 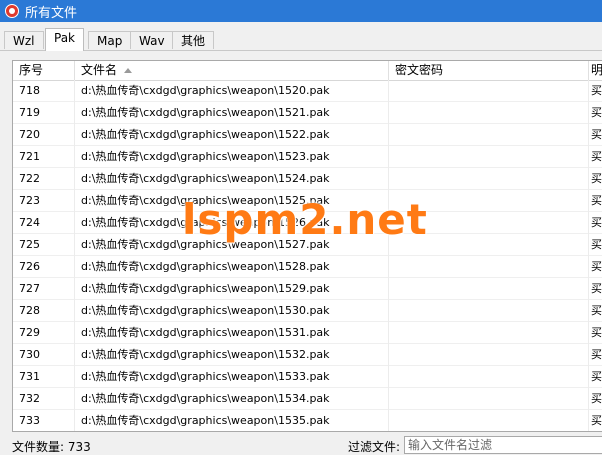 I want to click on cell-seq: 724, so click(x=44, y=223).